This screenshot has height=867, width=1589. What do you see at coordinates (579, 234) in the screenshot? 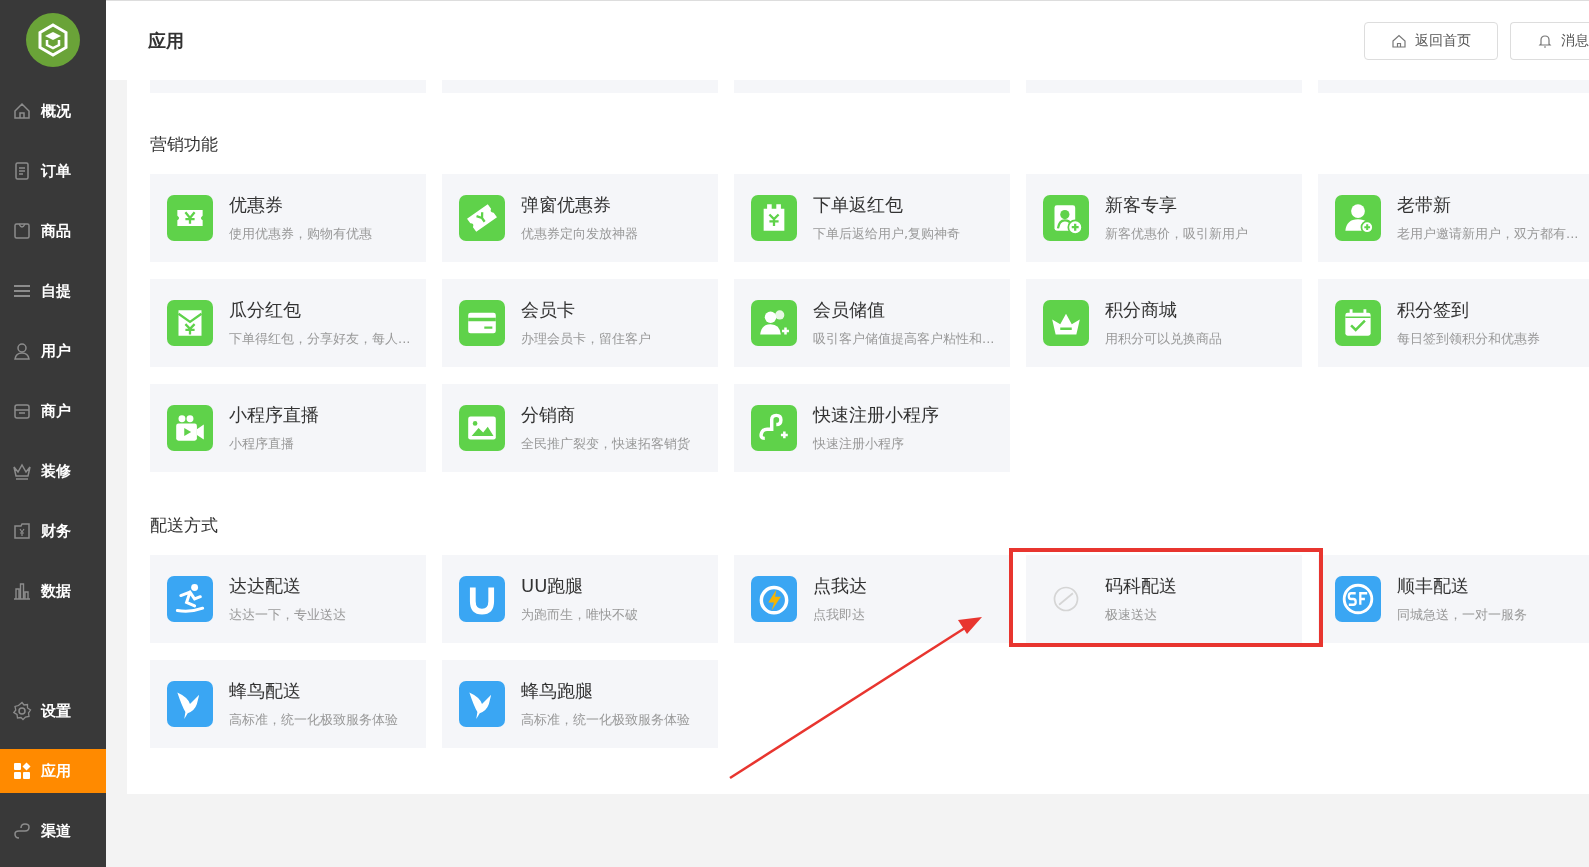
I see `app-description: 优惠券定向发放神器` at bounding box center [579, 234].